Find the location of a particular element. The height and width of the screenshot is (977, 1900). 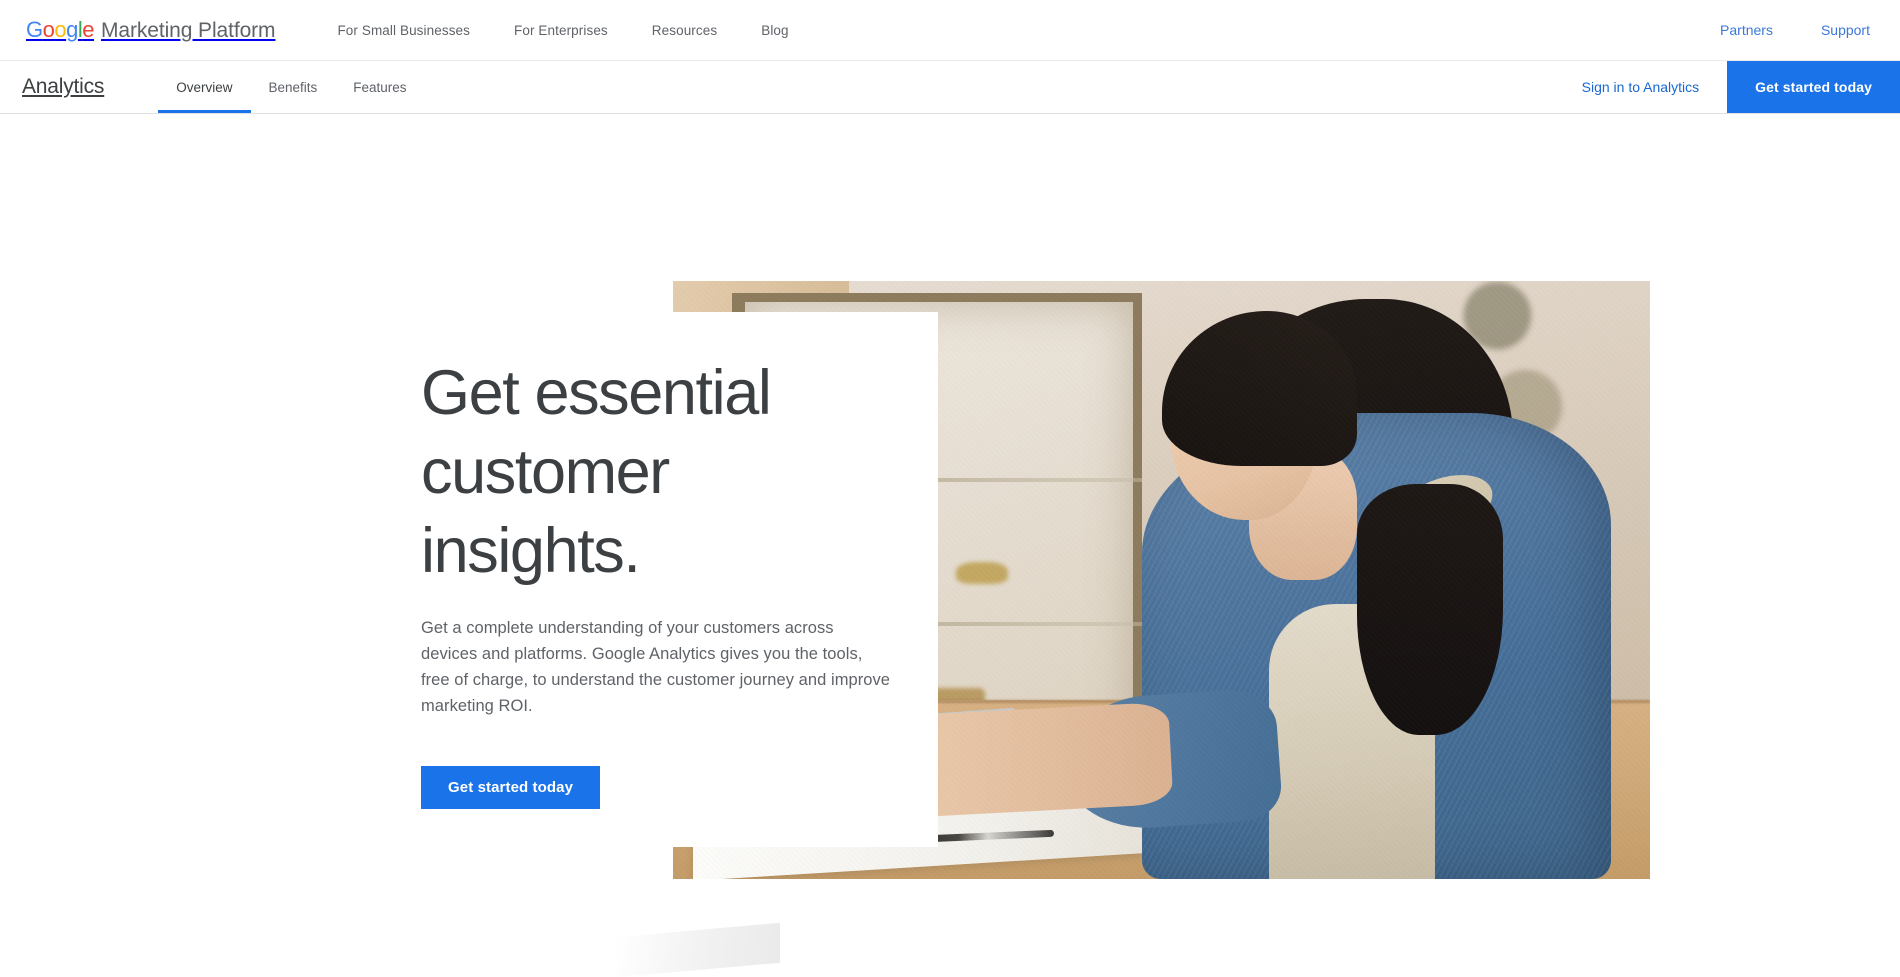

hero-headline-line-3: insights. is located at coordinates (531, 551).